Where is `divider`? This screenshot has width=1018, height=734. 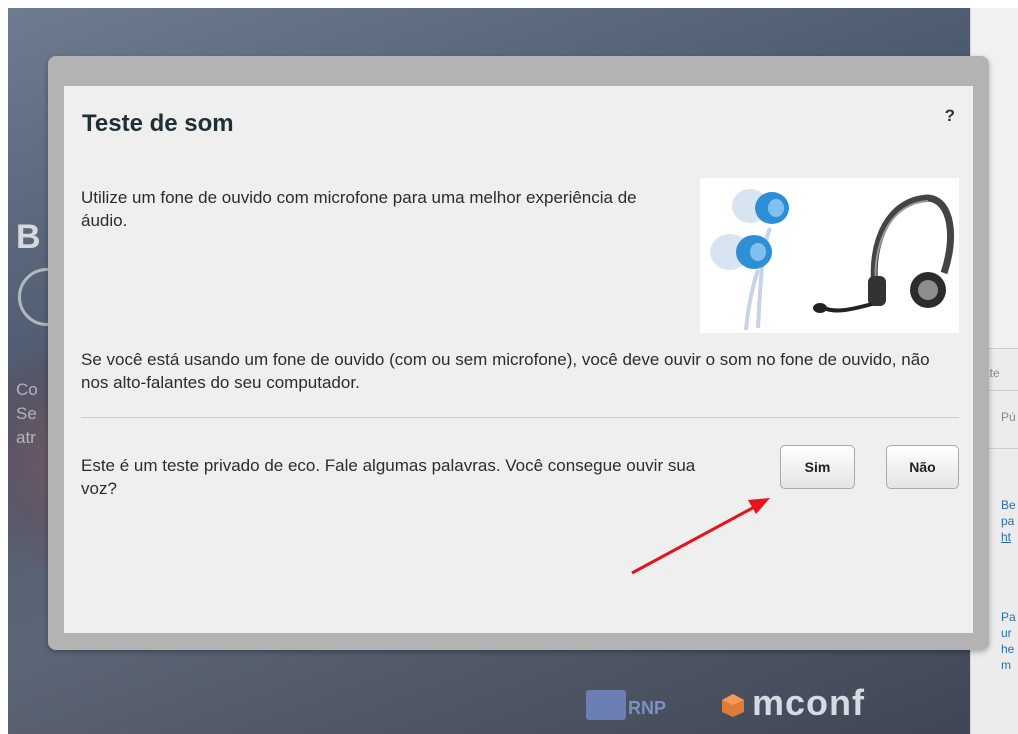 divider is located at coordinates (520, 417).